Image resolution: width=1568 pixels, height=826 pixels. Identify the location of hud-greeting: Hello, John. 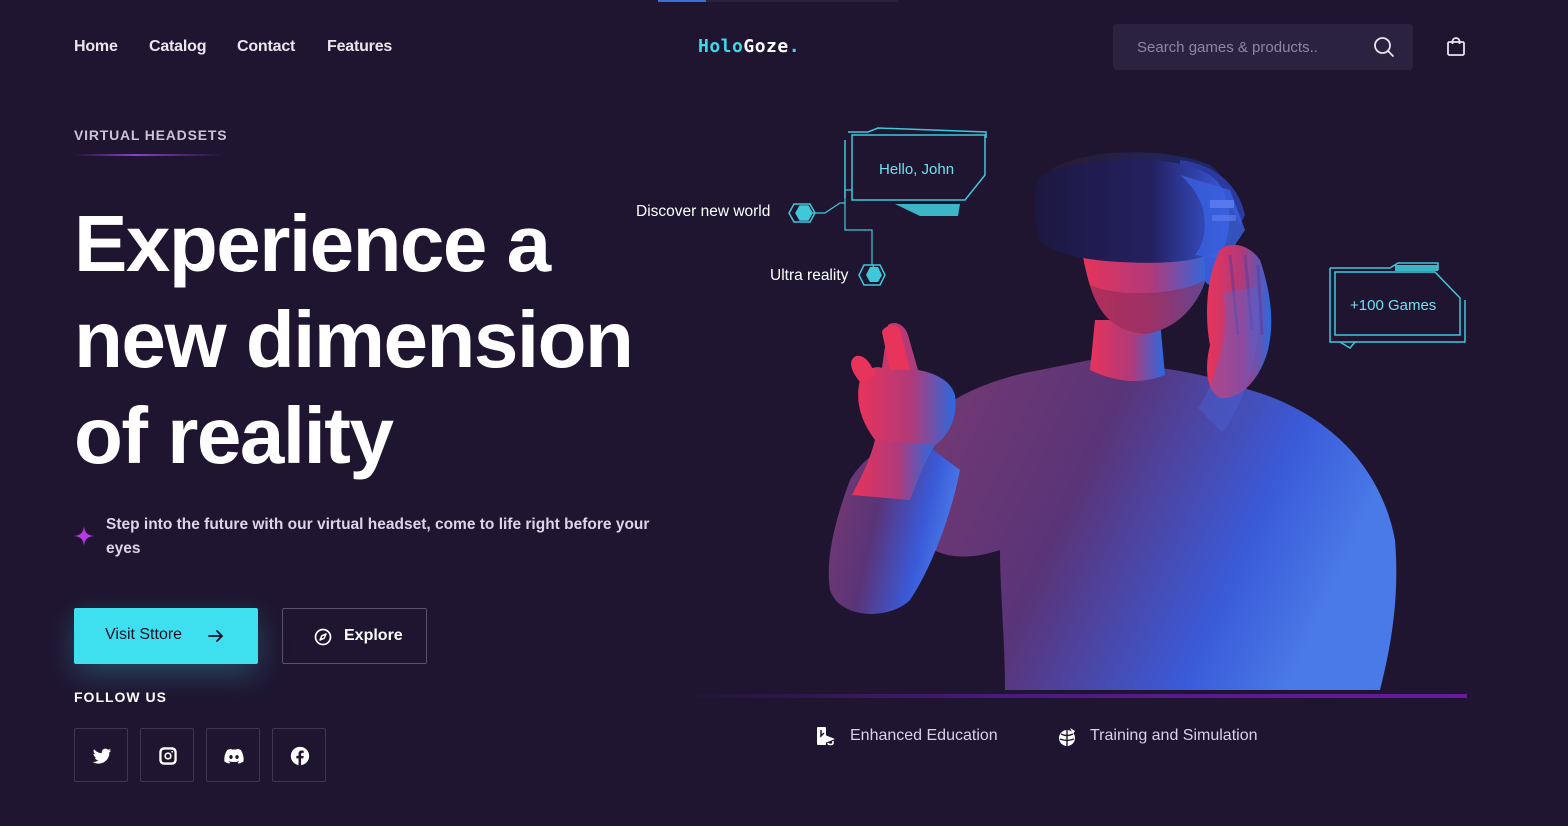
(917, 169).